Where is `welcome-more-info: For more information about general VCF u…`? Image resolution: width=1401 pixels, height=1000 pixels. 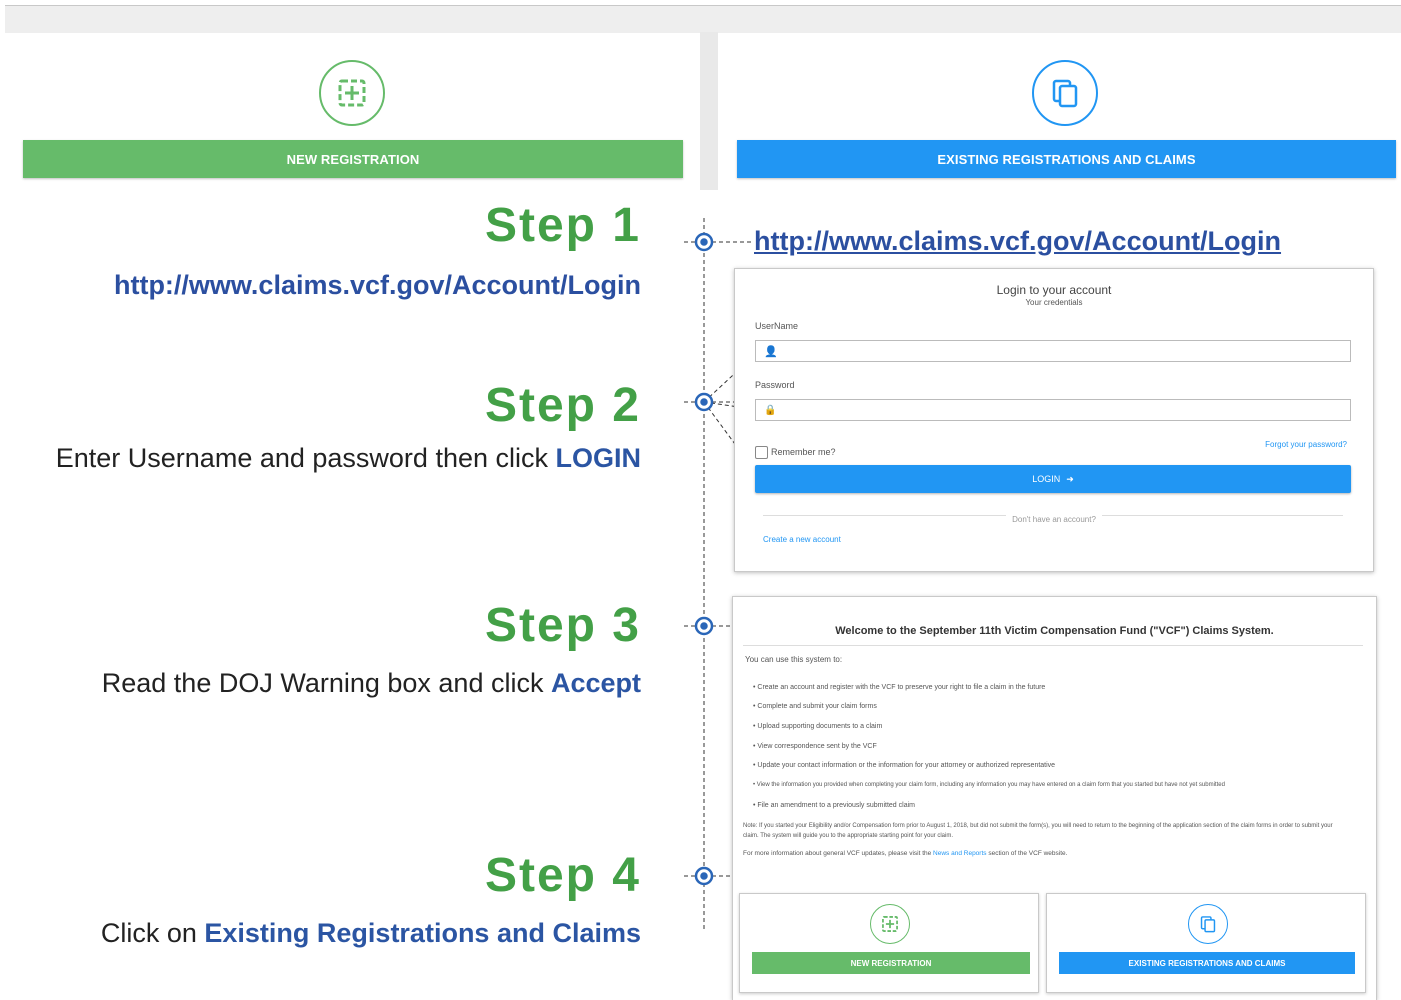 welcome-more-info: For more information about general VCF u… is located at coordinates (905, 853).